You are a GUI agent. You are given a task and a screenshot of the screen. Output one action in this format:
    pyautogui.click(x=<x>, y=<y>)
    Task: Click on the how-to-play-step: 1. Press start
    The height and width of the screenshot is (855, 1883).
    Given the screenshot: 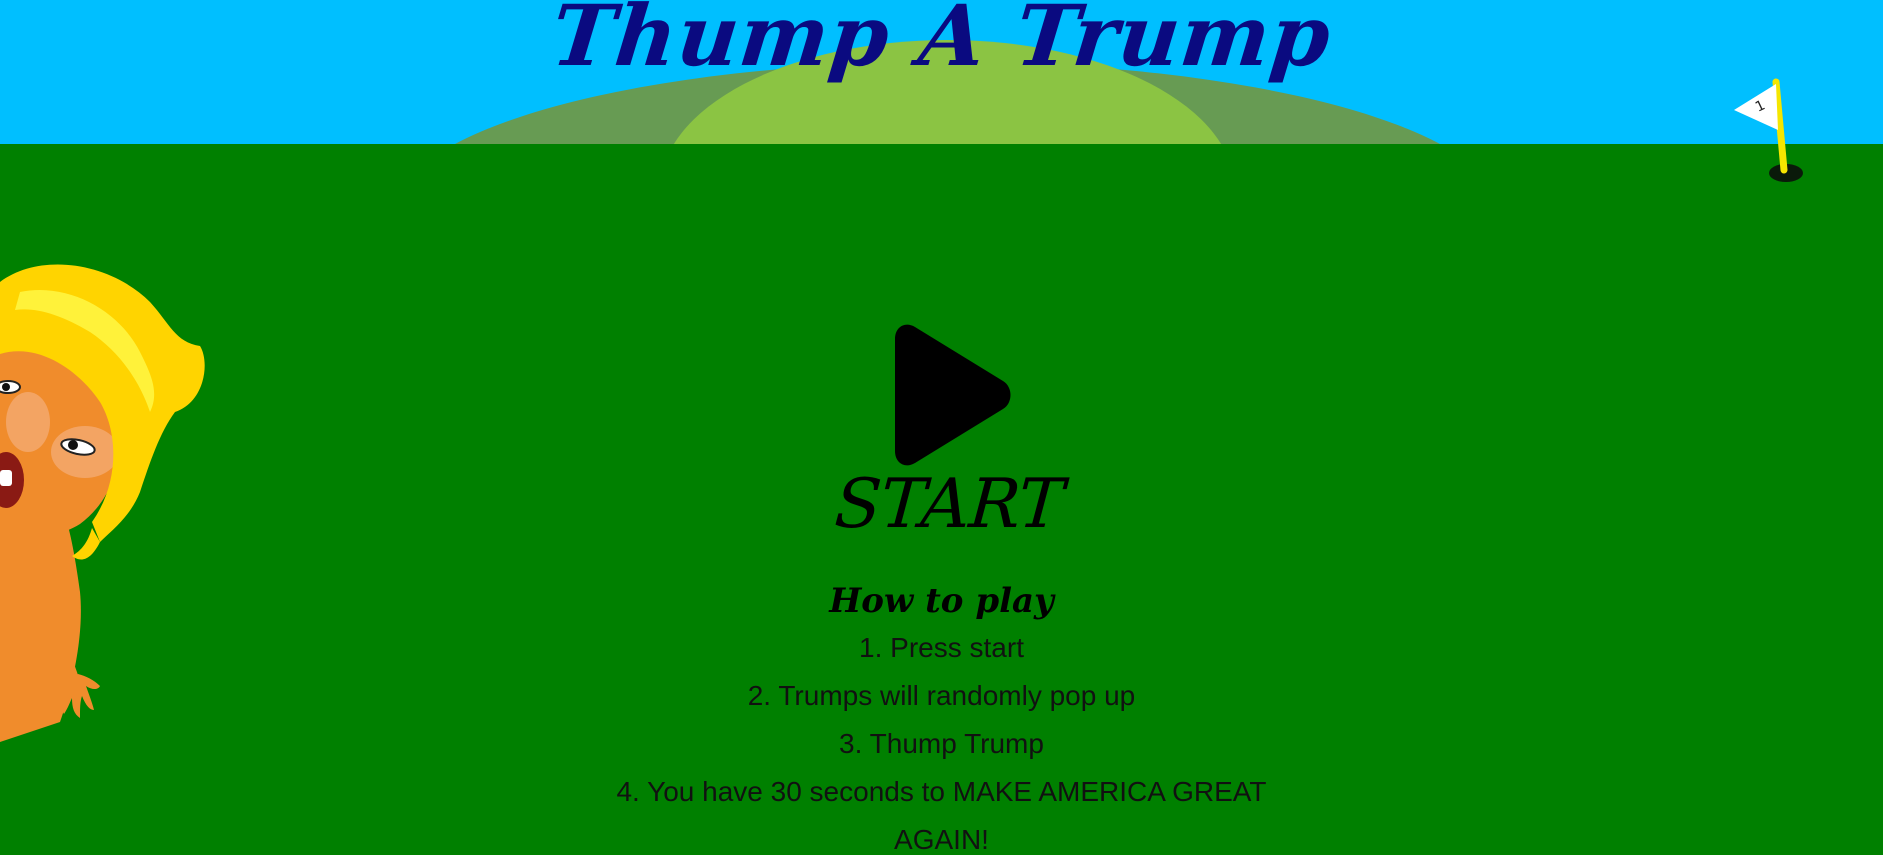 What is the action you would take?
    pyautogui.click(x=941, y=647)
    